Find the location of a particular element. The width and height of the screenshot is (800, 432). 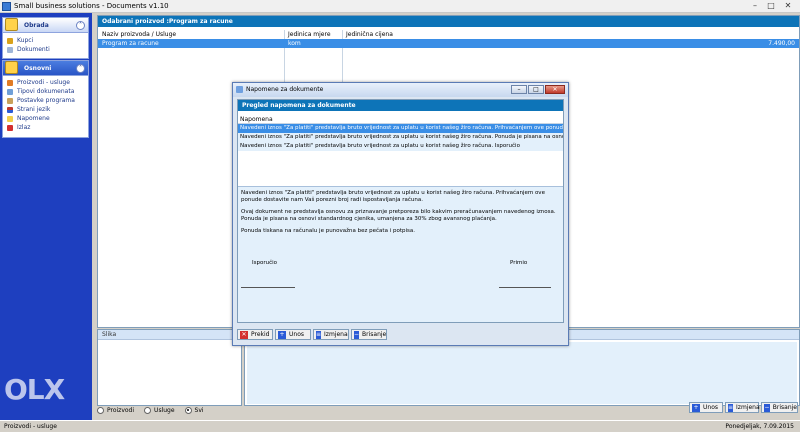

group-osnovni-label: Osnovni is located at coordinates (38, 68).